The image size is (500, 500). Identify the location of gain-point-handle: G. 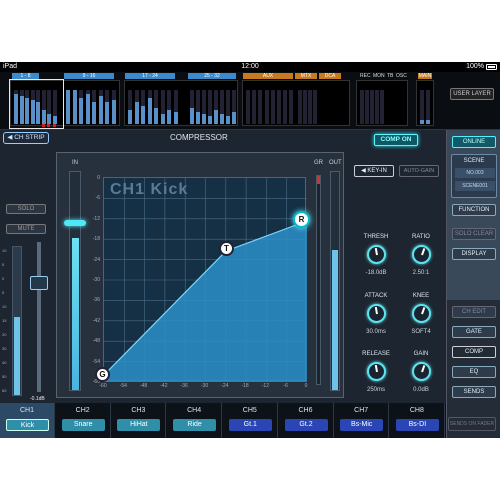
(102, 374).